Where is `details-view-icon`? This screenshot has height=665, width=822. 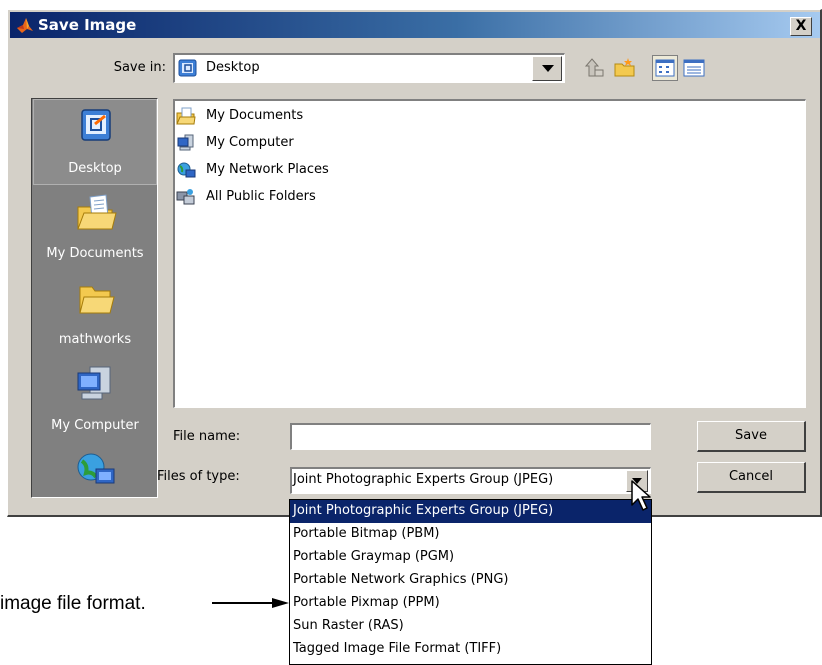
details-view-icon is located at coordinates (694, 68).